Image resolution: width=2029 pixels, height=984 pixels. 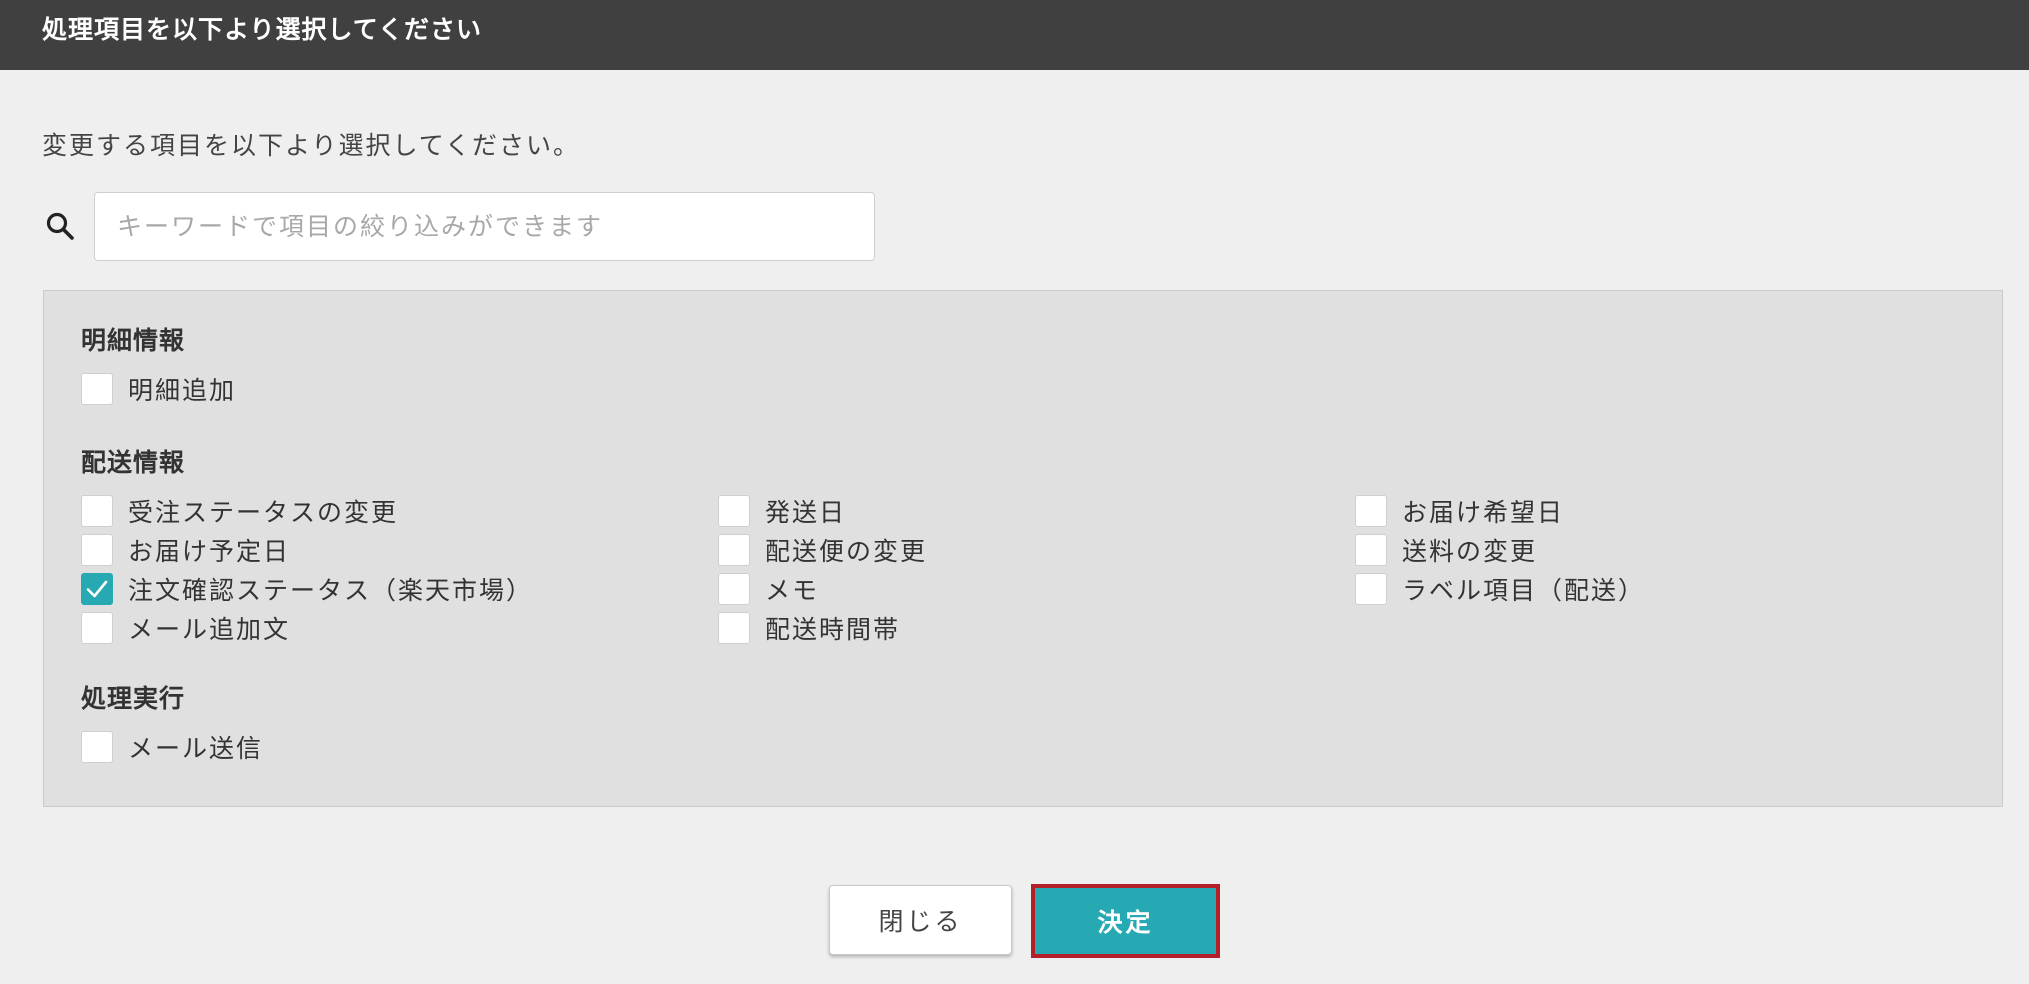 What do you see at coordinates (1125, 921) in the screenshot?
I see `confirm-button: 決定` at bounding box center [1125, 921].